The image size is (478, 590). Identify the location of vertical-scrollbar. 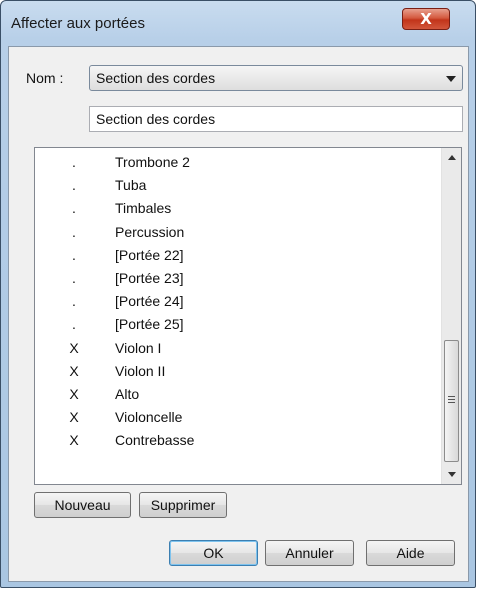
(451, 316).